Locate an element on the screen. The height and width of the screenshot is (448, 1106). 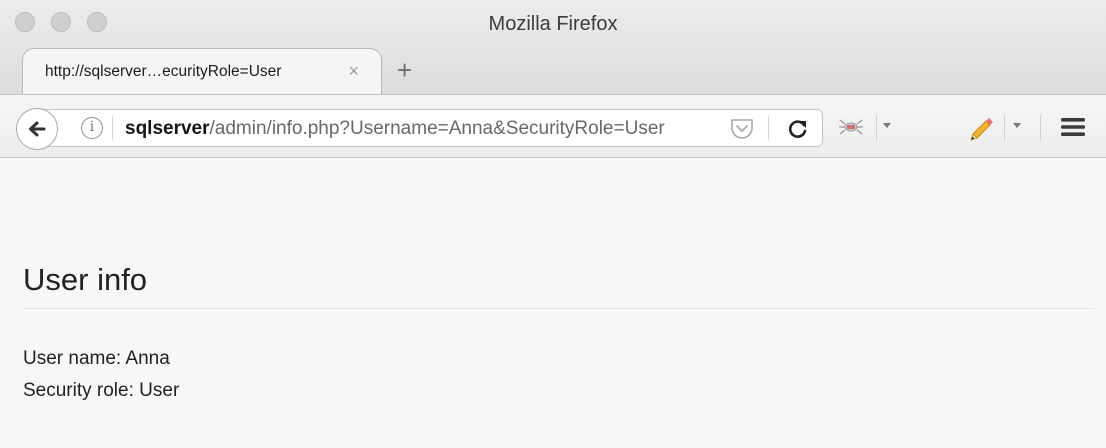
back-button is located at coordinates (37, 129).